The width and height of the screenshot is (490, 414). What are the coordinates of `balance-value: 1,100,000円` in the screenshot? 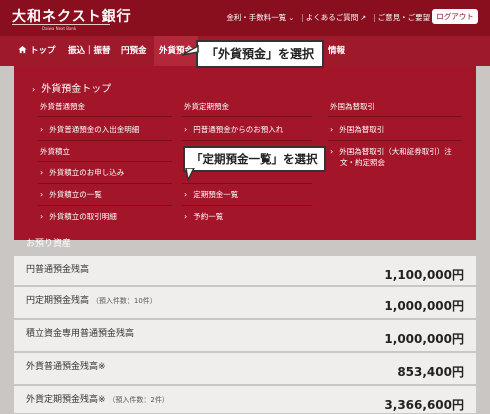 It's located at (424, 275).